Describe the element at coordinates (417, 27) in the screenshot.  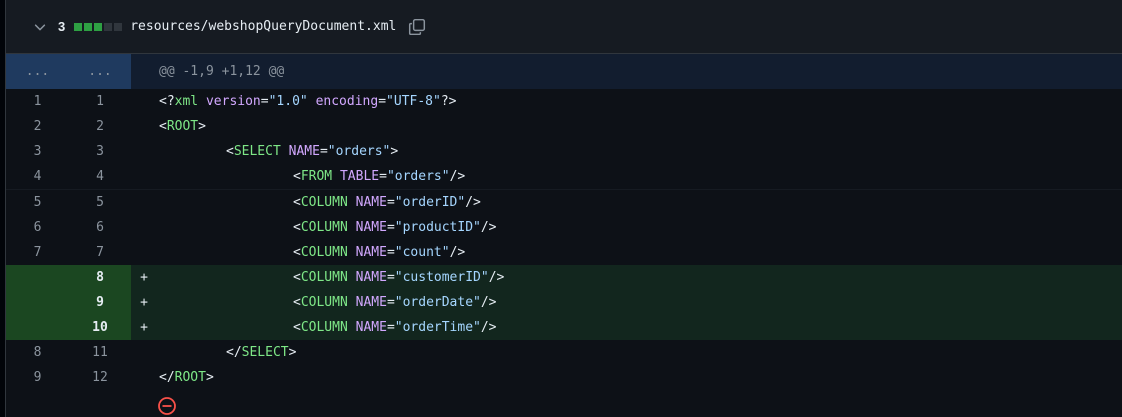
I see `copy-icon` at that location.